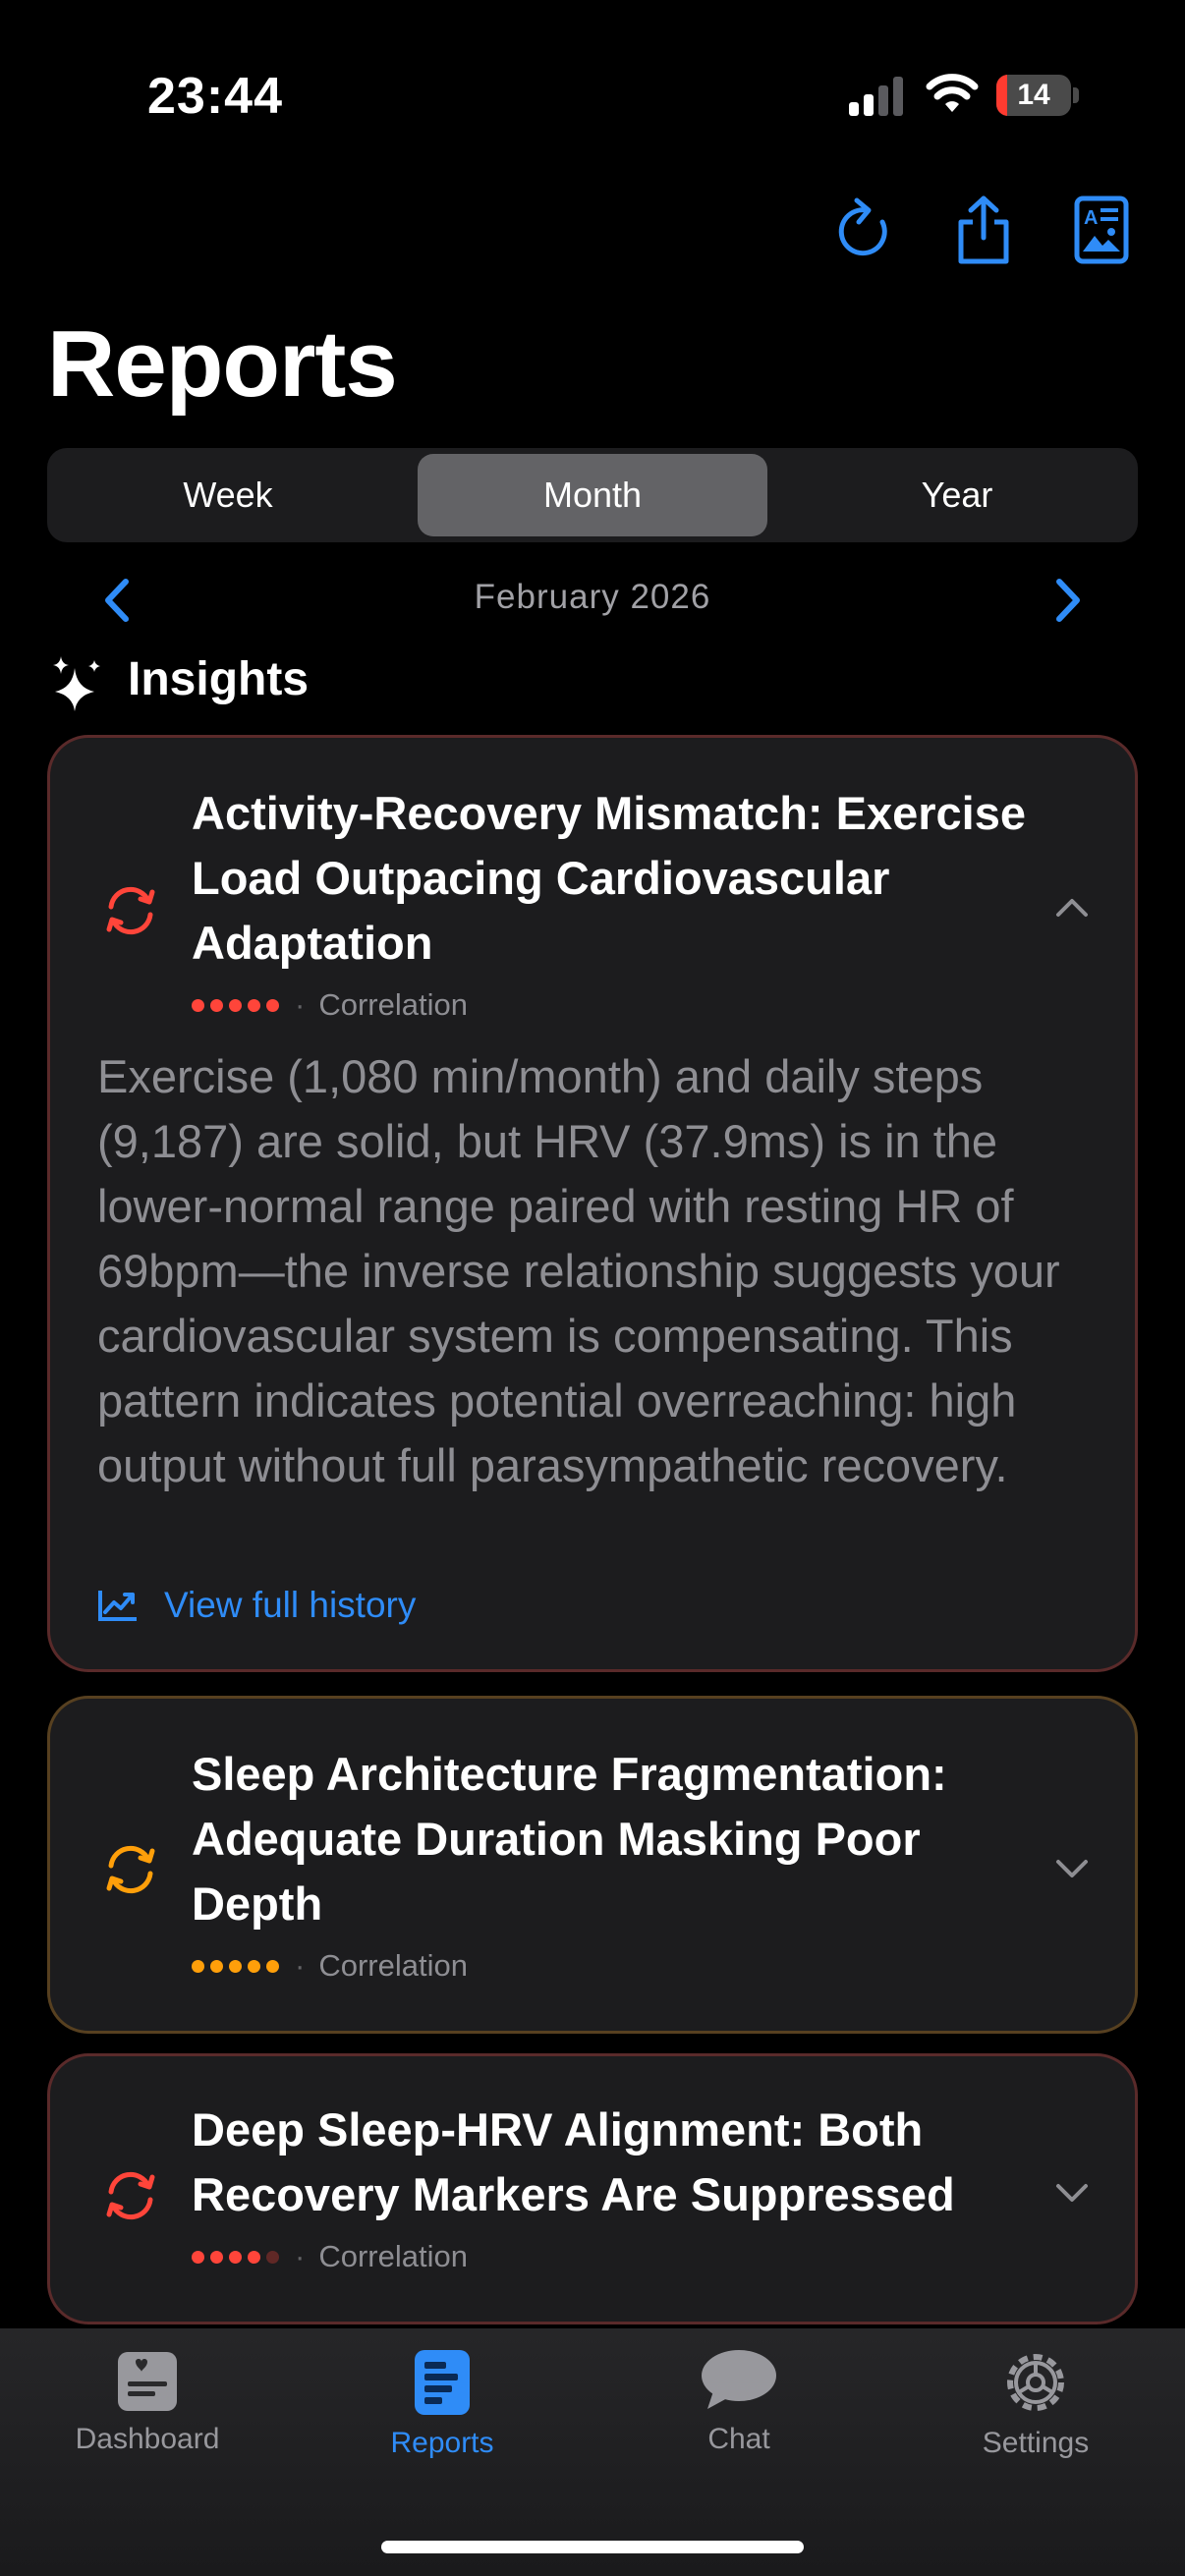 This screenshot has width=1185, height=2576. Describe the element at coordinates (148, 2381) in the screenshot. I see `dashboard-card-icon` at that location.